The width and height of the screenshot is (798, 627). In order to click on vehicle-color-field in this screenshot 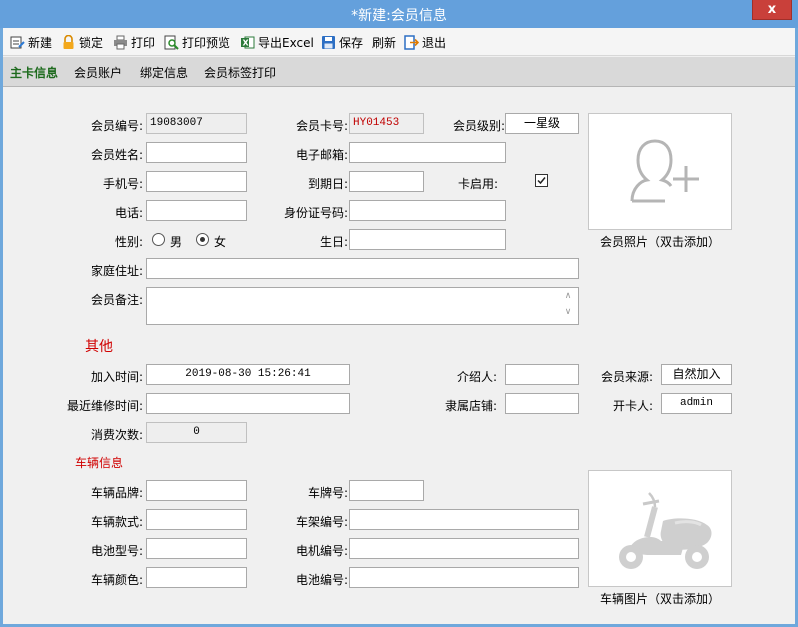, I will do `click(196, 577)`.